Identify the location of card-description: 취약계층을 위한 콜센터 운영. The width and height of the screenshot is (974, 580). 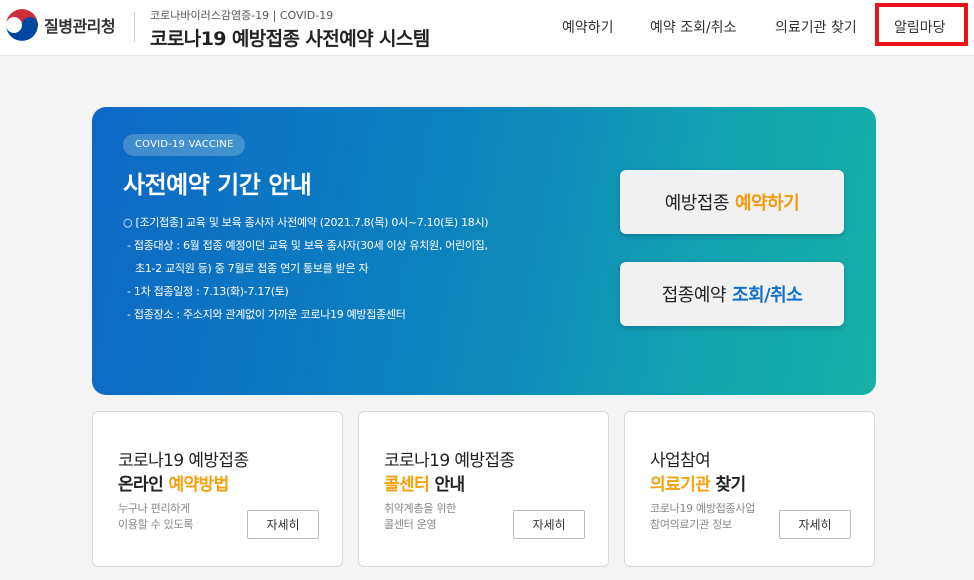
(420, 517).